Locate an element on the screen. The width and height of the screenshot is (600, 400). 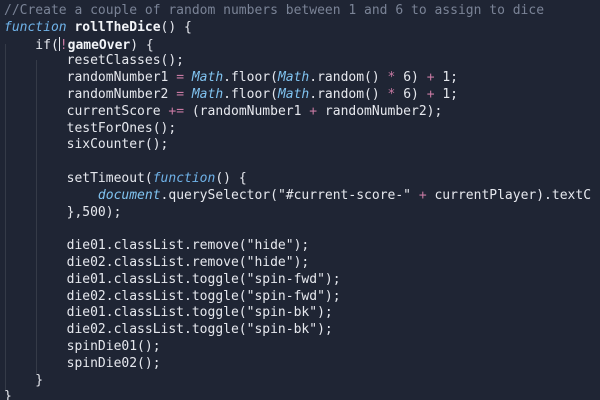
code-line: function rollTheDice() { is located at coordinates (297, 28).